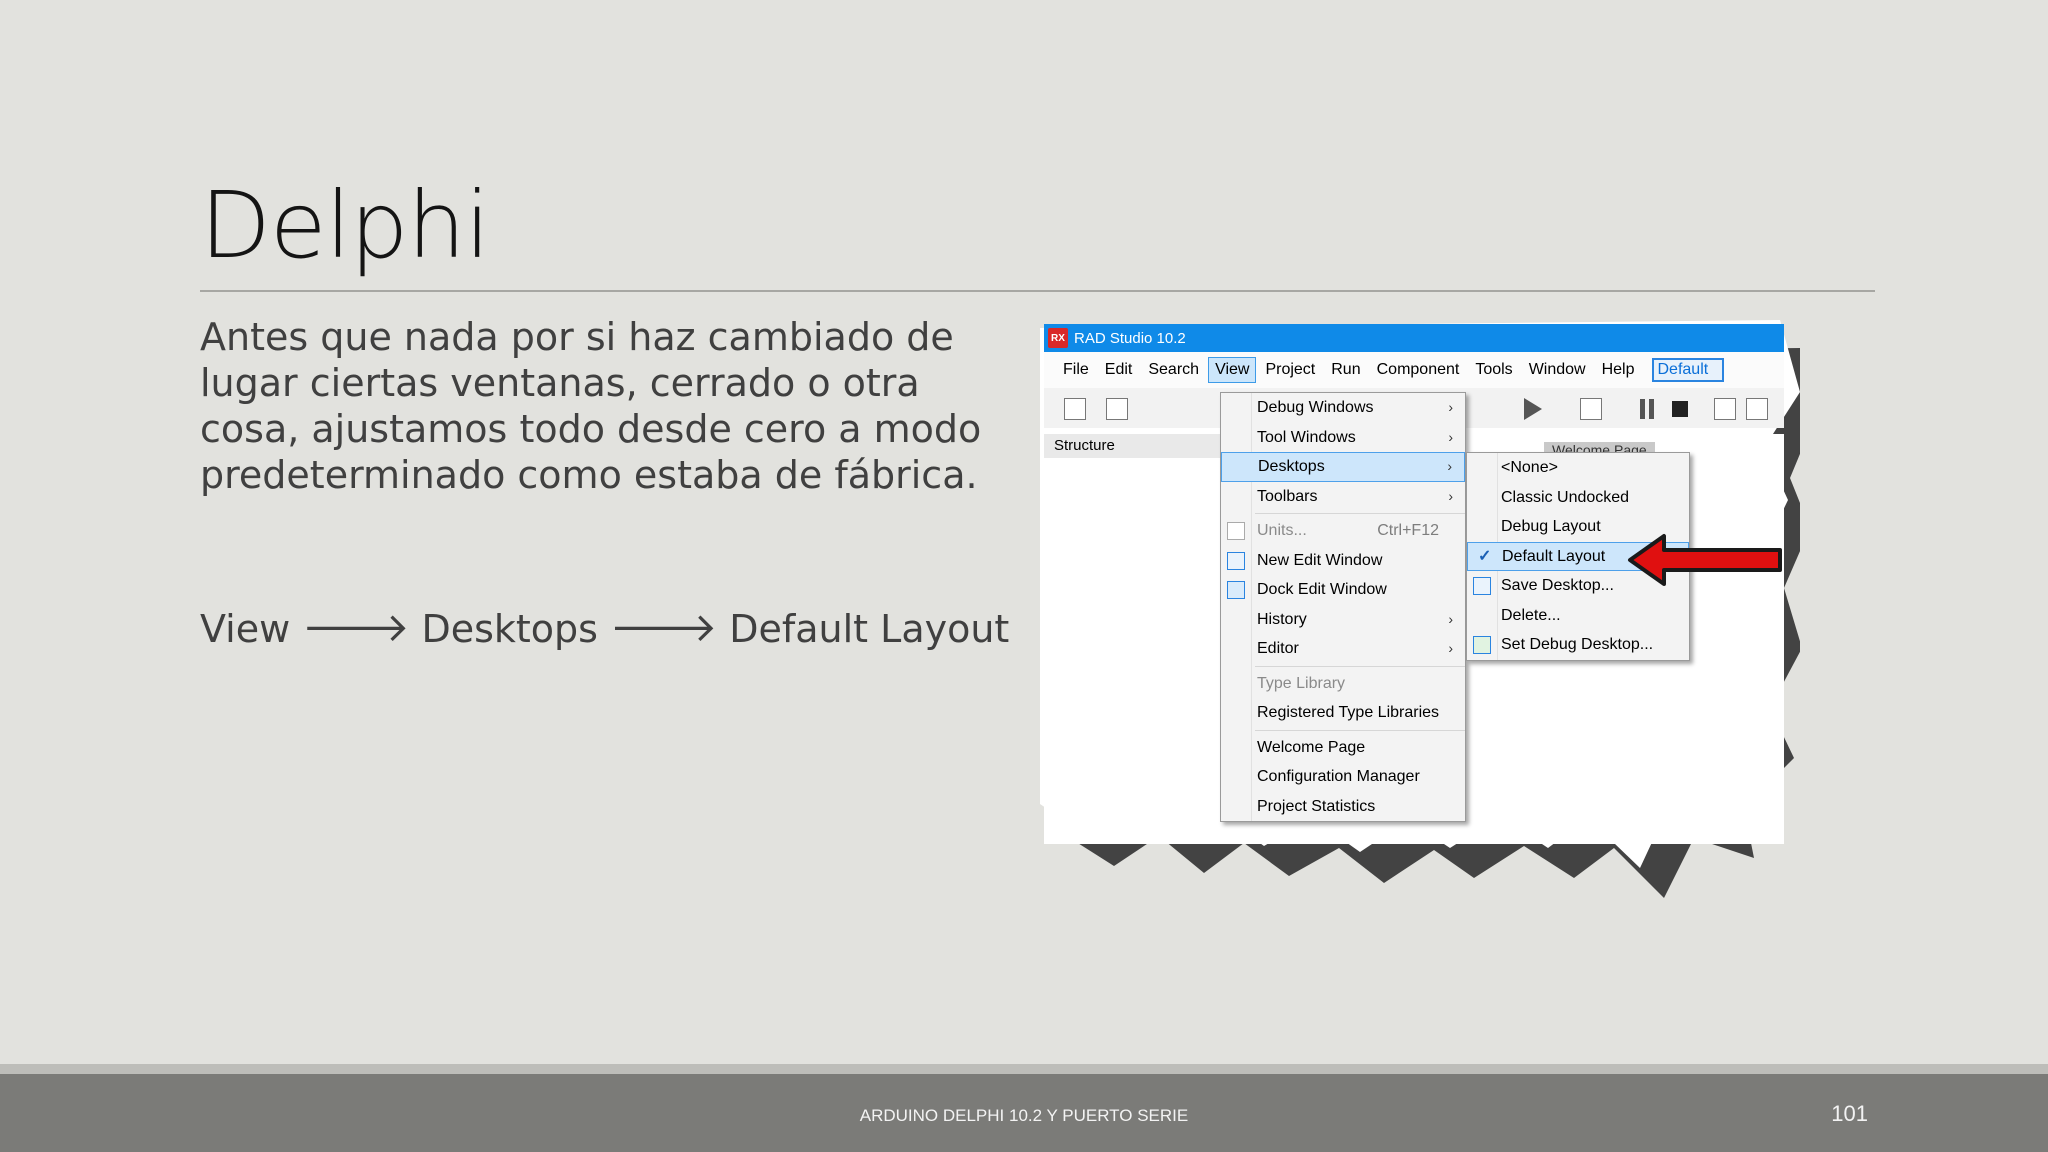 Image resolution: width=2048 pixels, height=1152 pixels. What do you see at coordinates (1705, 560) in the screenshot?
I see `red-pointer-arrow-icon` at bounding box center [1705, 560].